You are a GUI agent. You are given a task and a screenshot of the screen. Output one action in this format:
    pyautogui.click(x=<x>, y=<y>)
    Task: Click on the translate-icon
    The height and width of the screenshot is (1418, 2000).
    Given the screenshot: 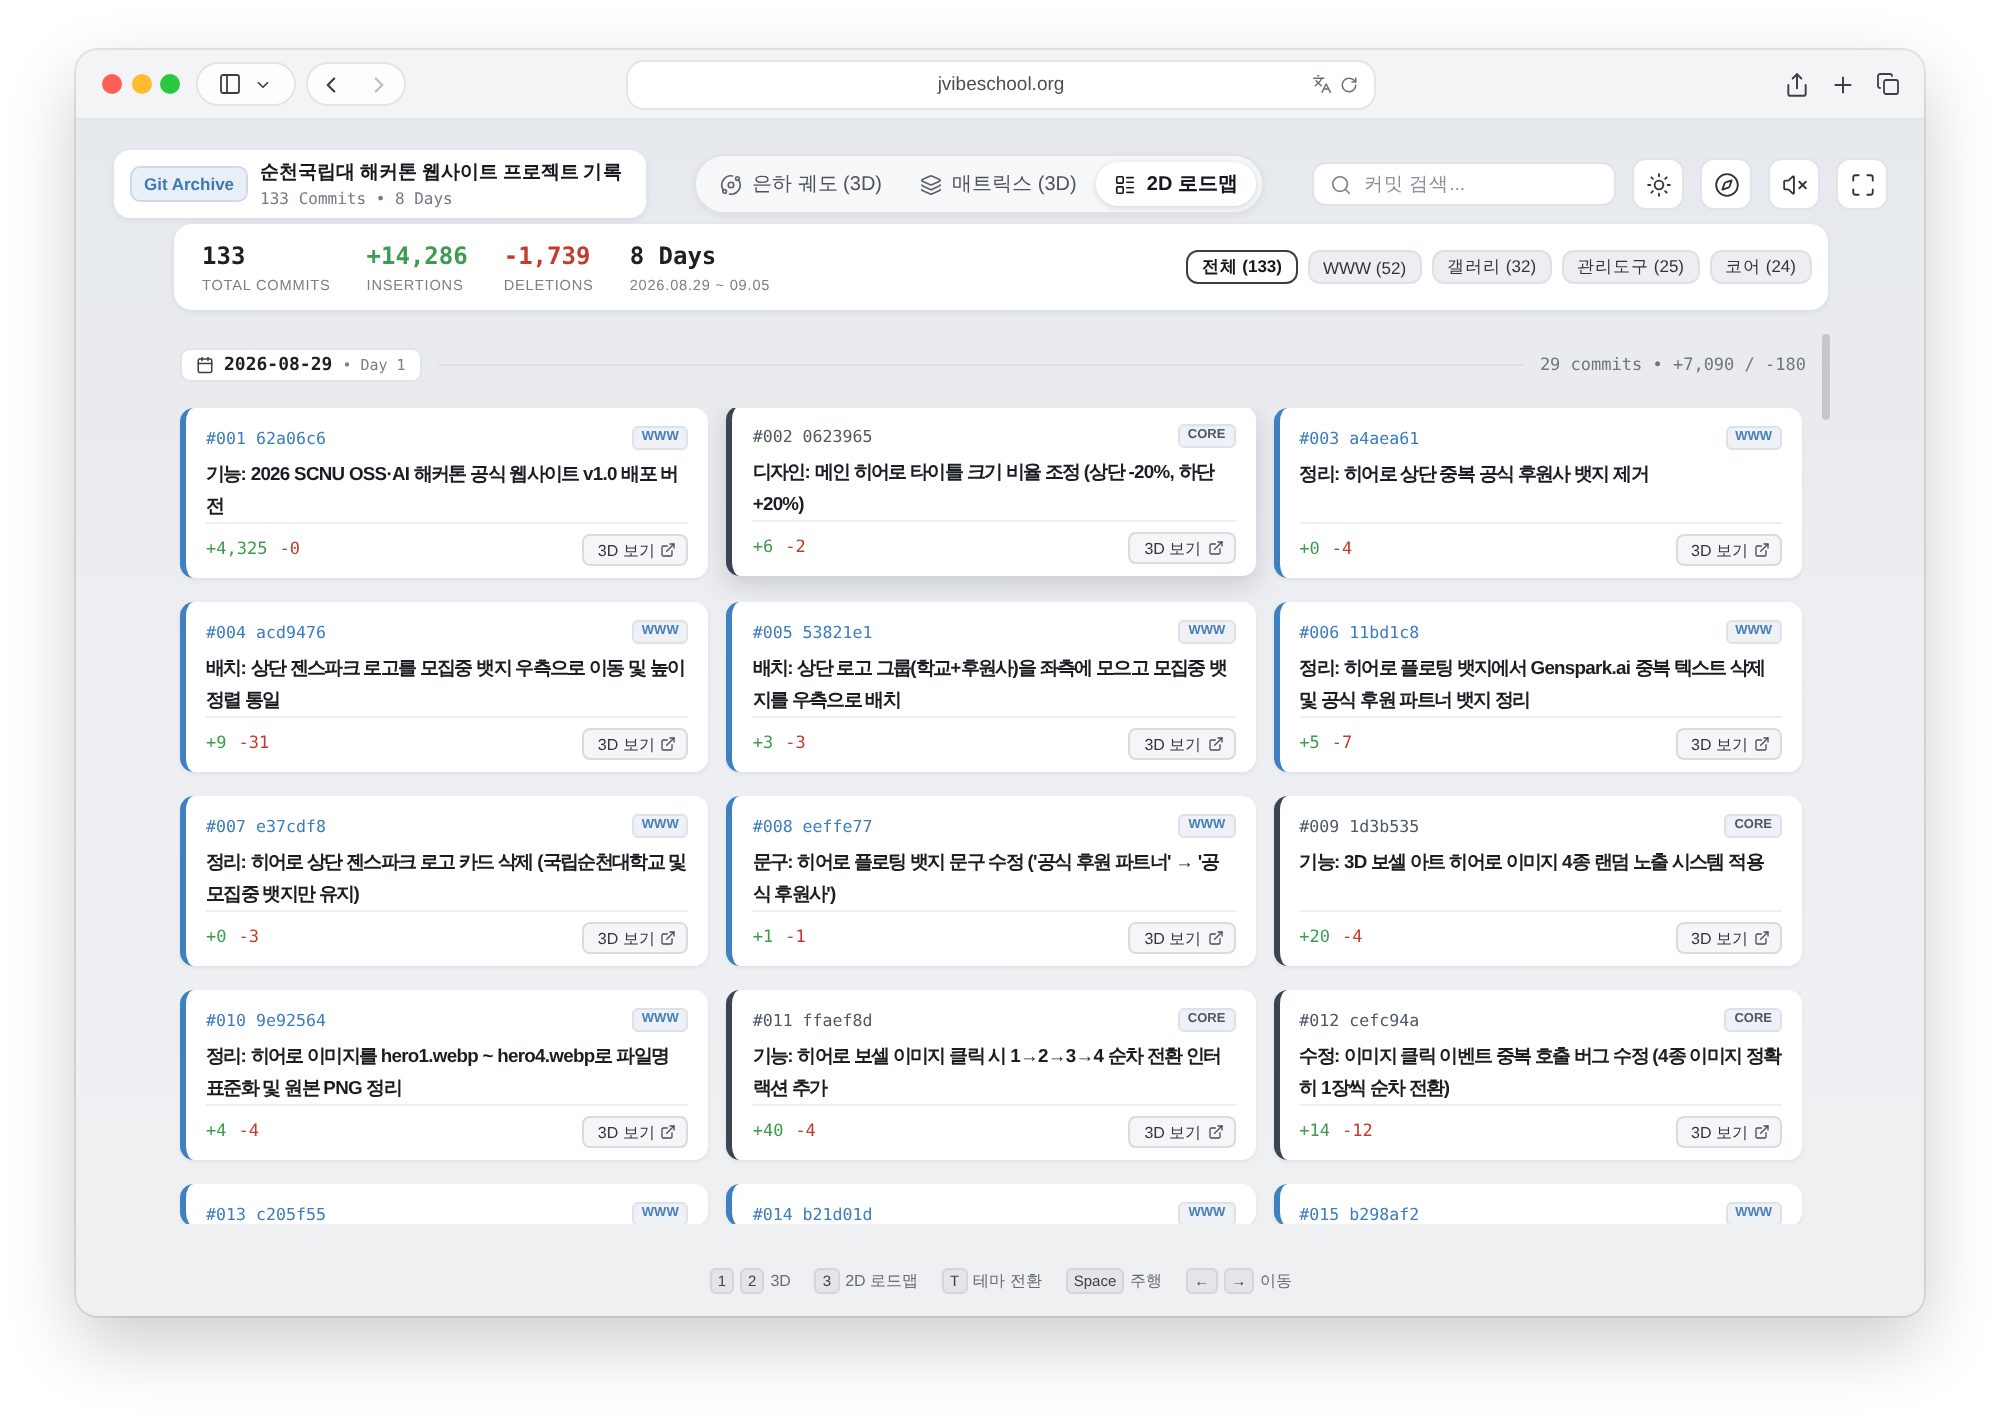 What is the action you would take?
    pyautogui.click(x=1322, y=84)
    